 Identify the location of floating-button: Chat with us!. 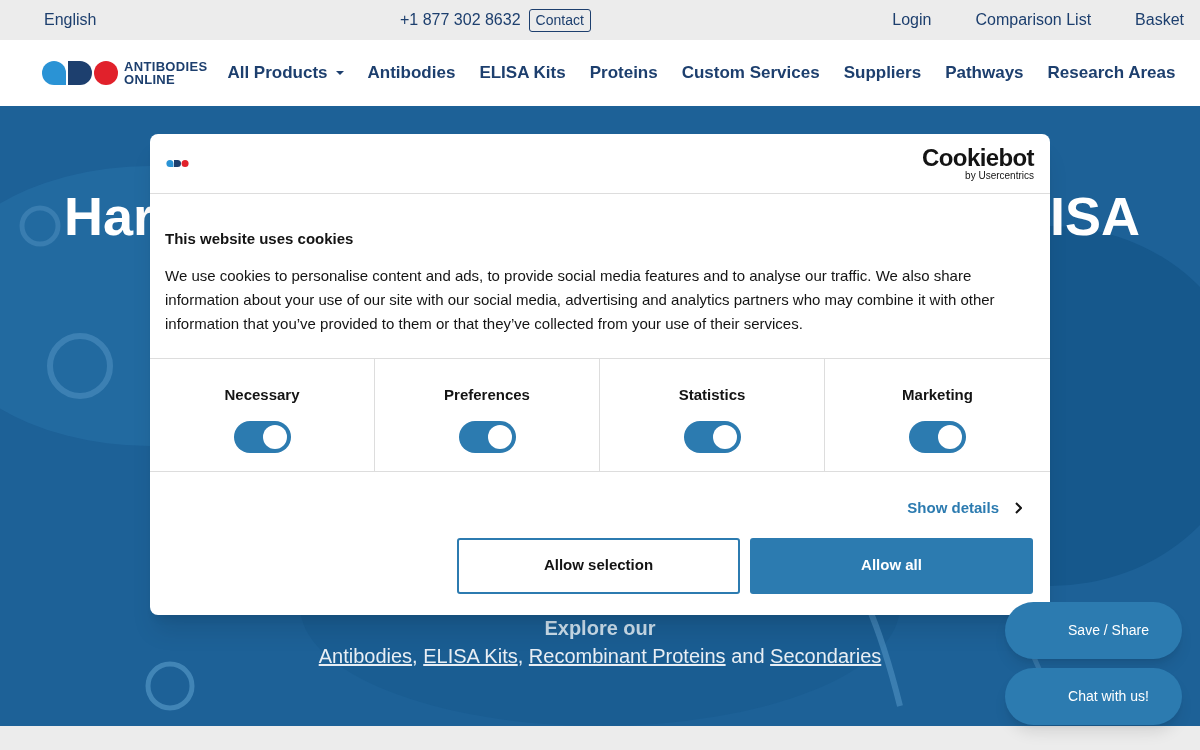
(1093, 696).